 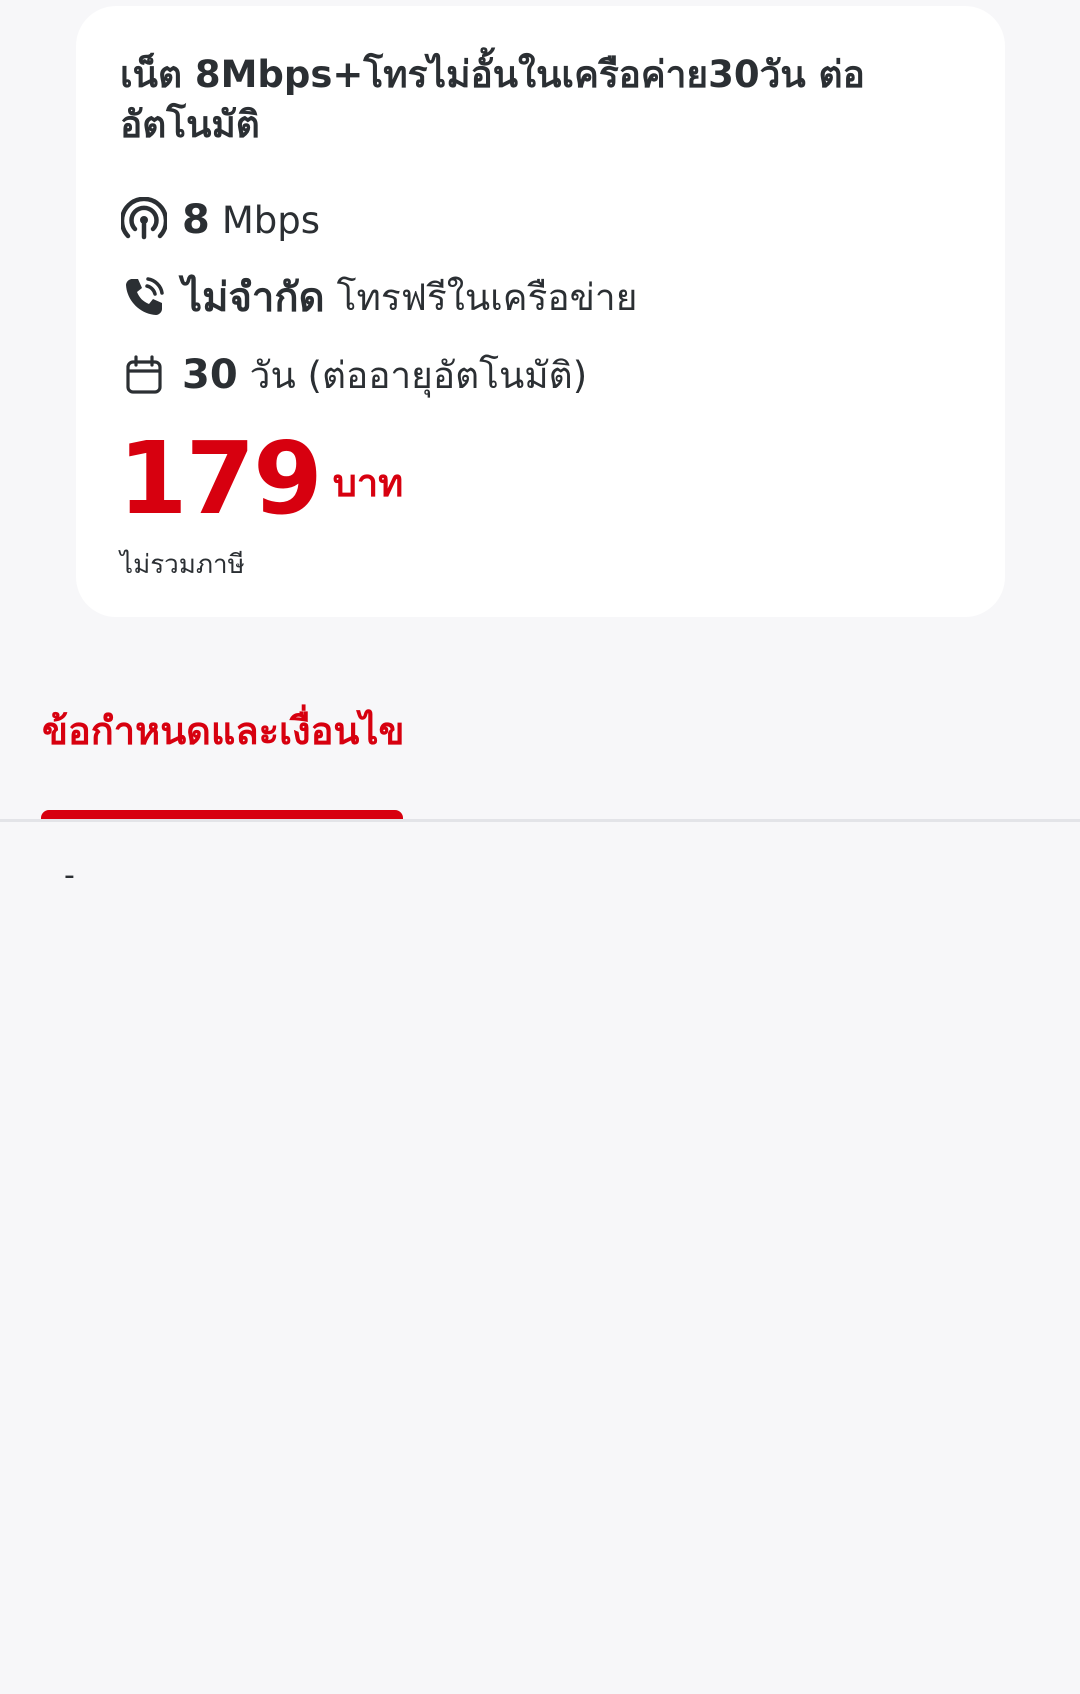 I want to click on terms-content: -, so click(x=69, y=875).